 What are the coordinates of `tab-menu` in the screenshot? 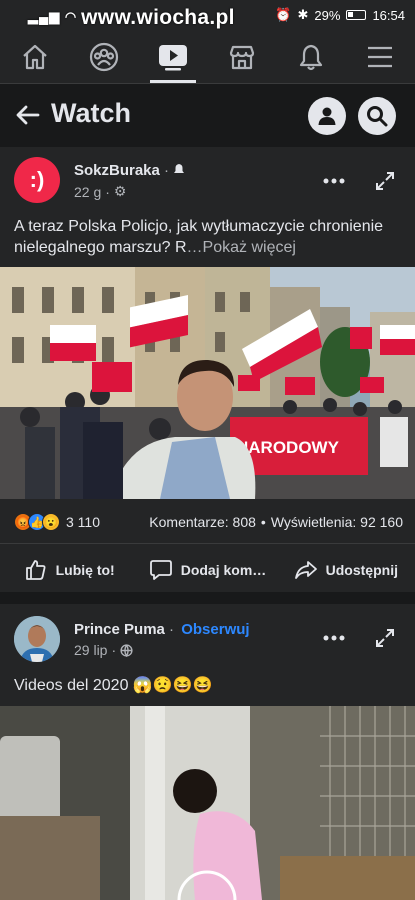 It's located at (380, 56).